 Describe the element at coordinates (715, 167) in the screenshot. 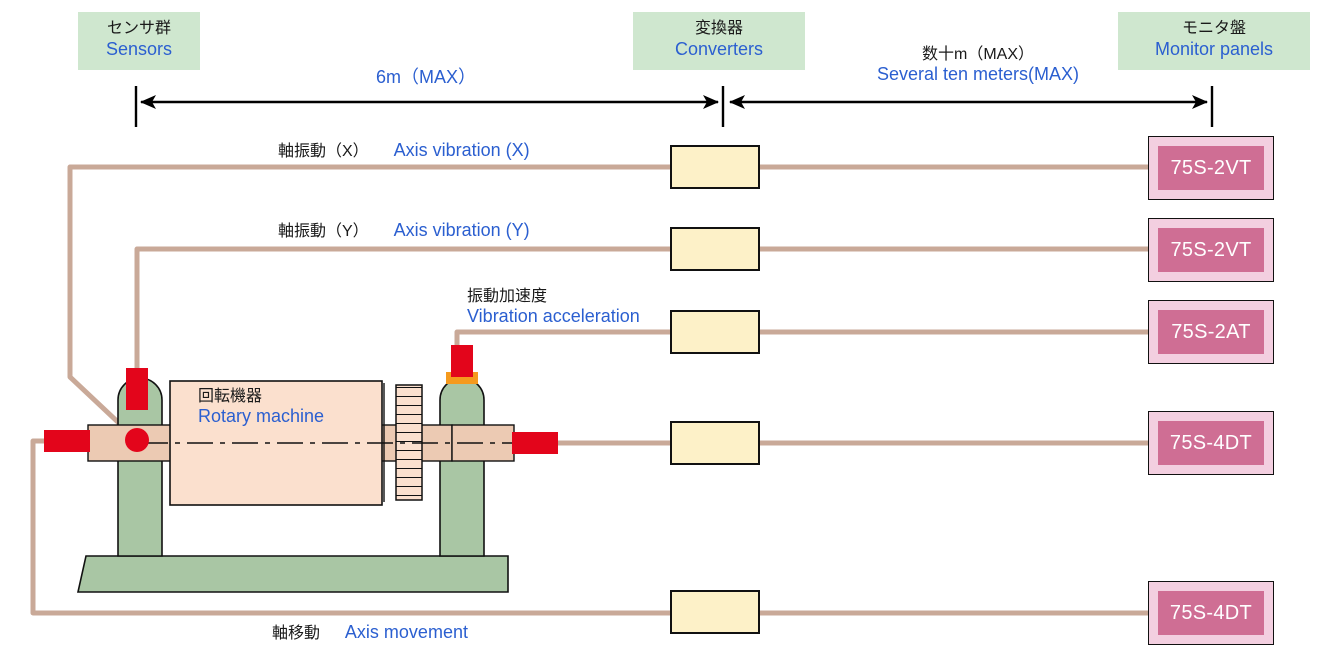

I see `converter-axis-vibration-x` at that location.